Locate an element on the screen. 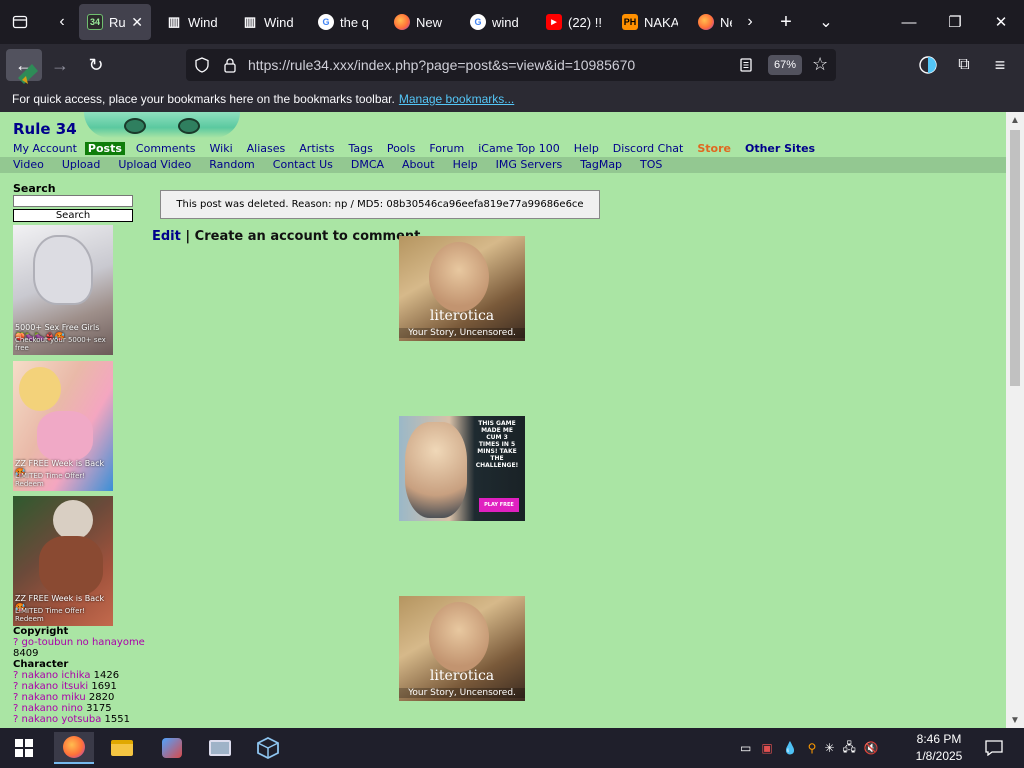  tab-ph: PH NAKA is located at coordinates (650, 22).